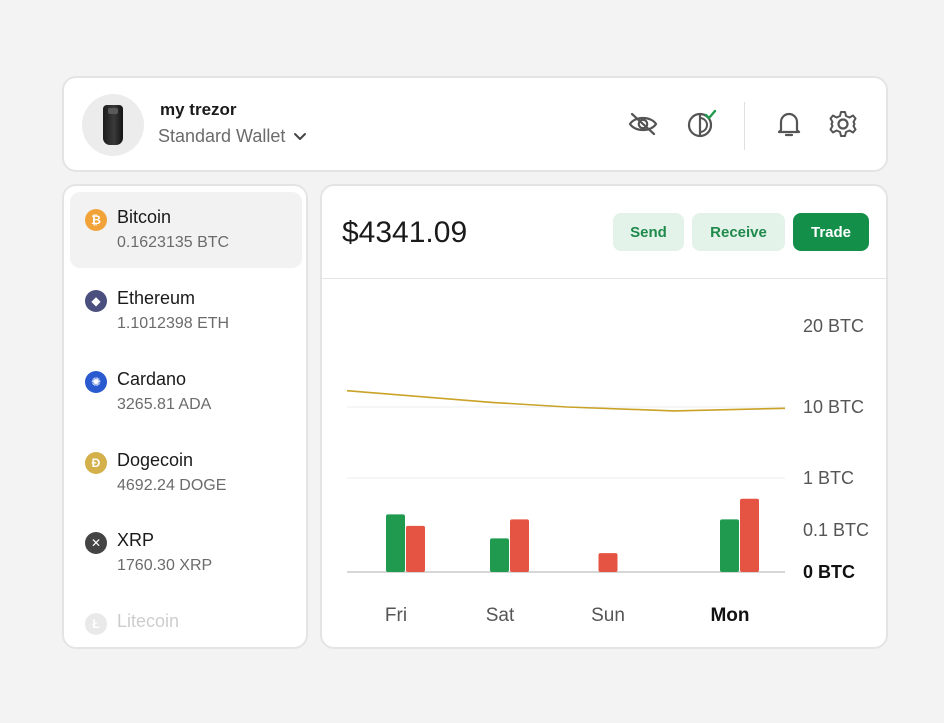 The image size is (944, 723). I want to click on asset-name: Cardano, so click(152, 379).